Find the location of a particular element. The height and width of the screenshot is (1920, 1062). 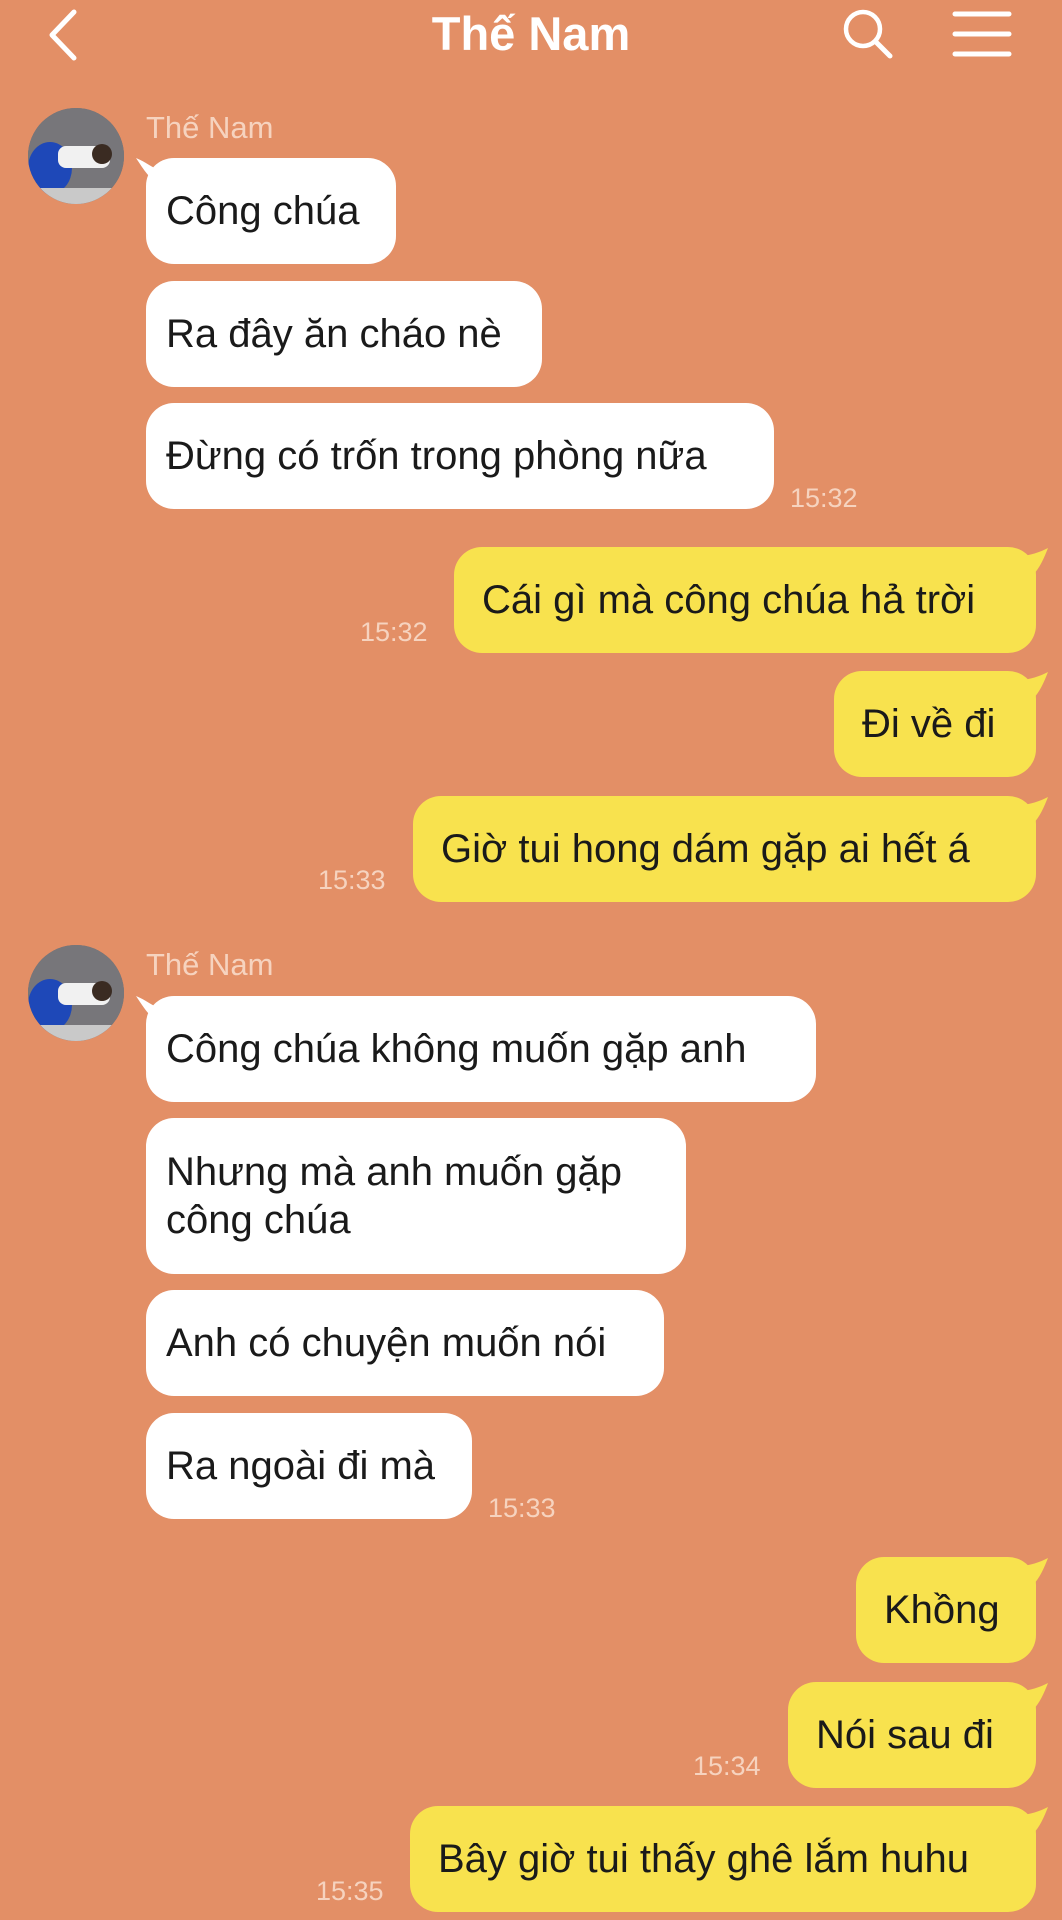

hamburger-menu-icon is located at coordinates (982, 34).